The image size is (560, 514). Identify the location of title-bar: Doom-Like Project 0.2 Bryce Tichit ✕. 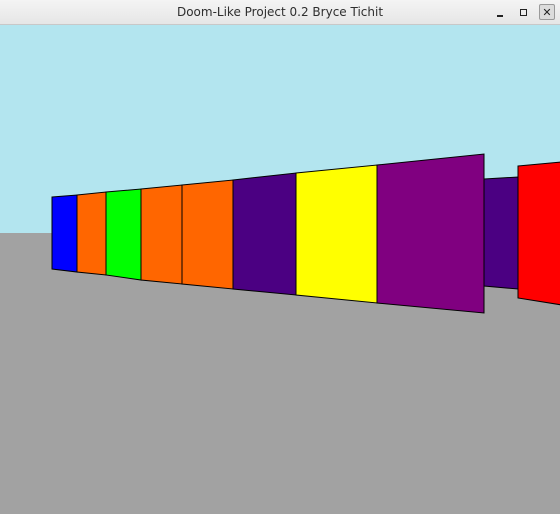
(280, 12).